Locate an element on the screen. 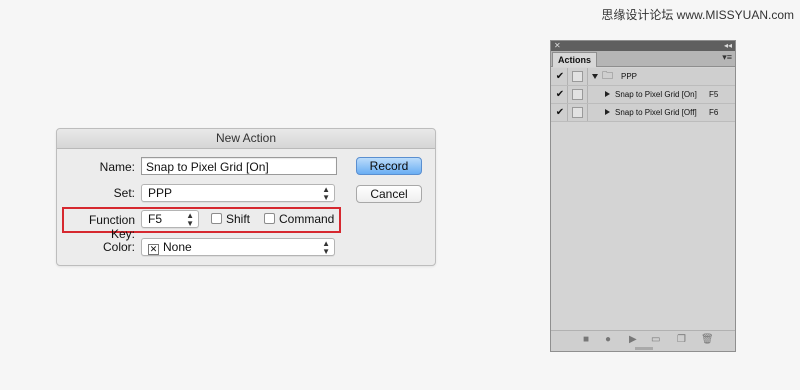 The image size is (800, 390). action-name: Snap to Pixel Grid [On] is located at coordinates (656, 94).